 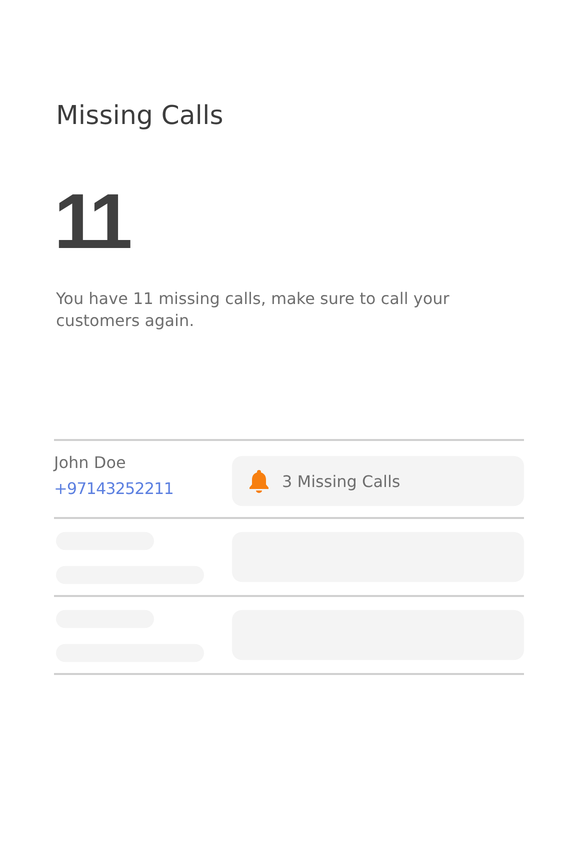 What do you see at coordinates (140, 116) in the screenshot?
I see `page-title: Missing Calls` at bounding box center [140, 116].